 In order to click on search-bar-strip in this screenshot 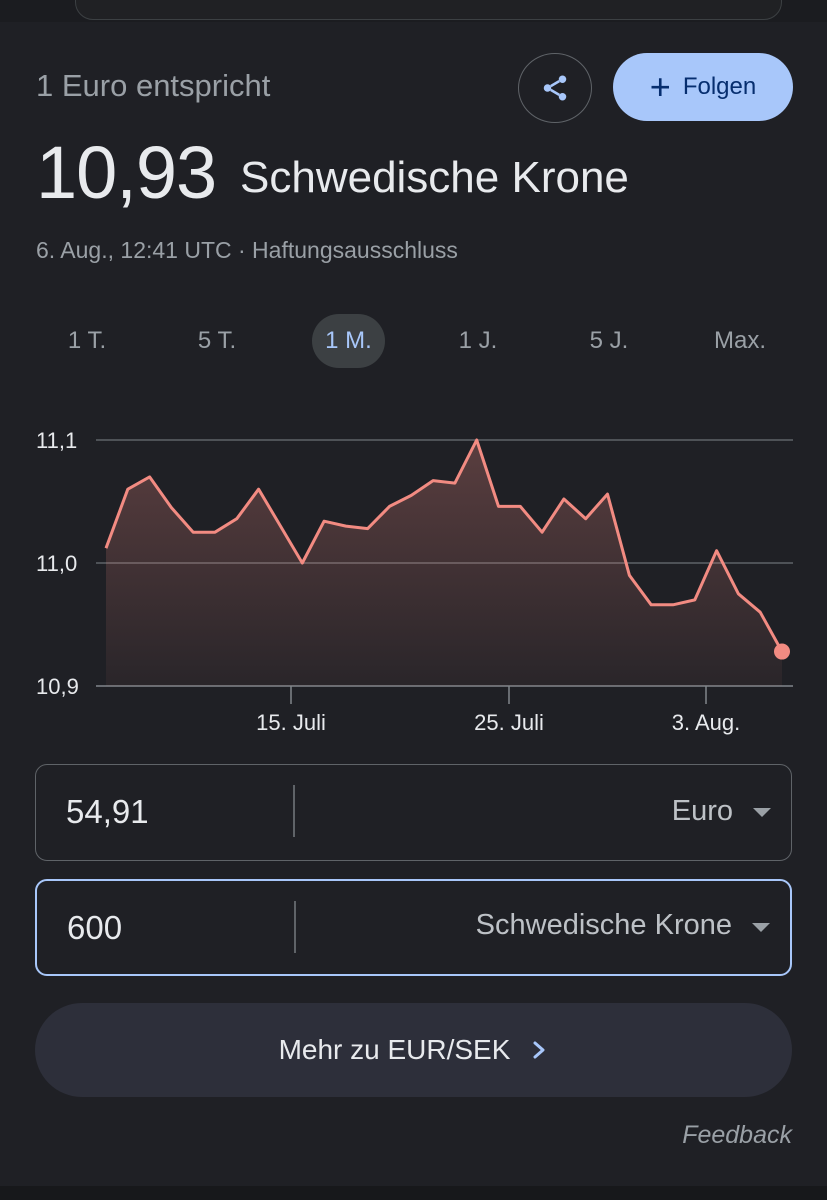, I will do `click(413, 11)`.